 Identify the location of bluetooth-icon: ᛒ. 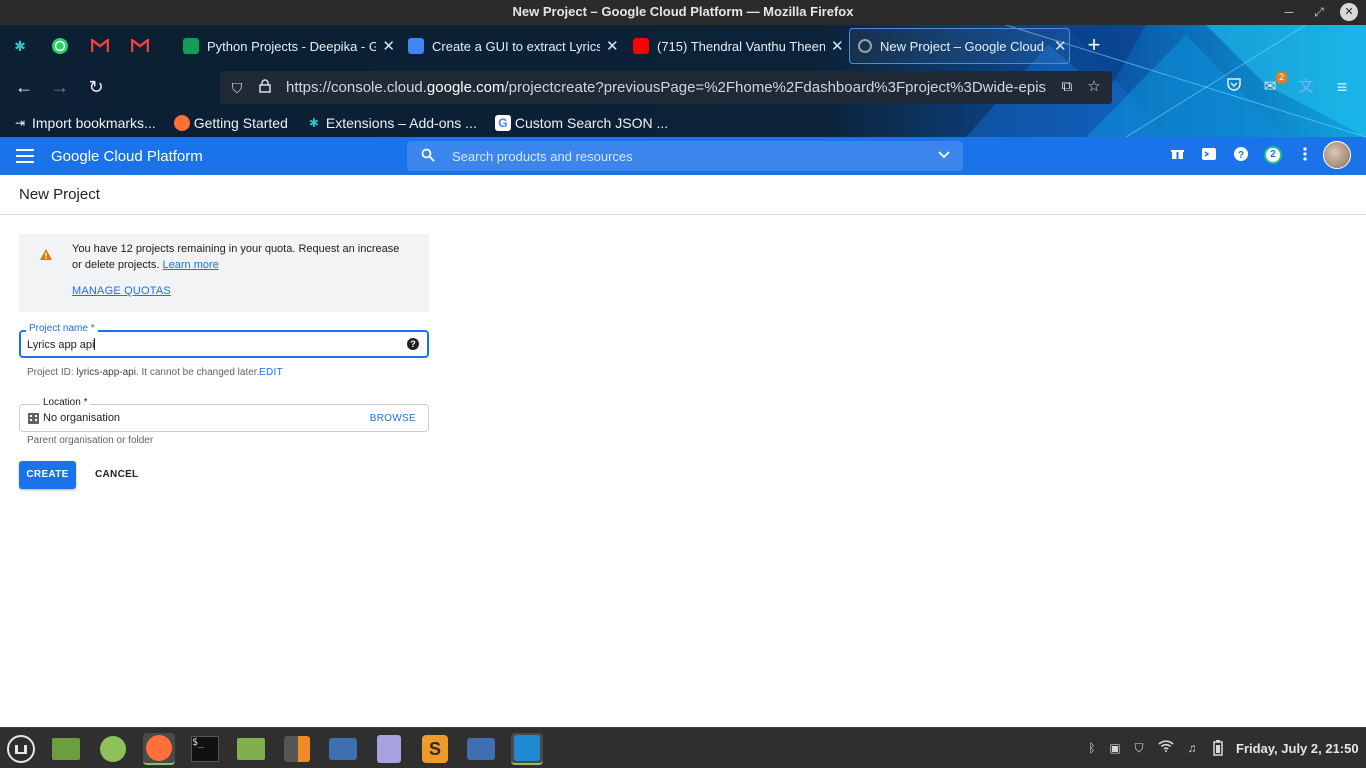
(1092, 748).